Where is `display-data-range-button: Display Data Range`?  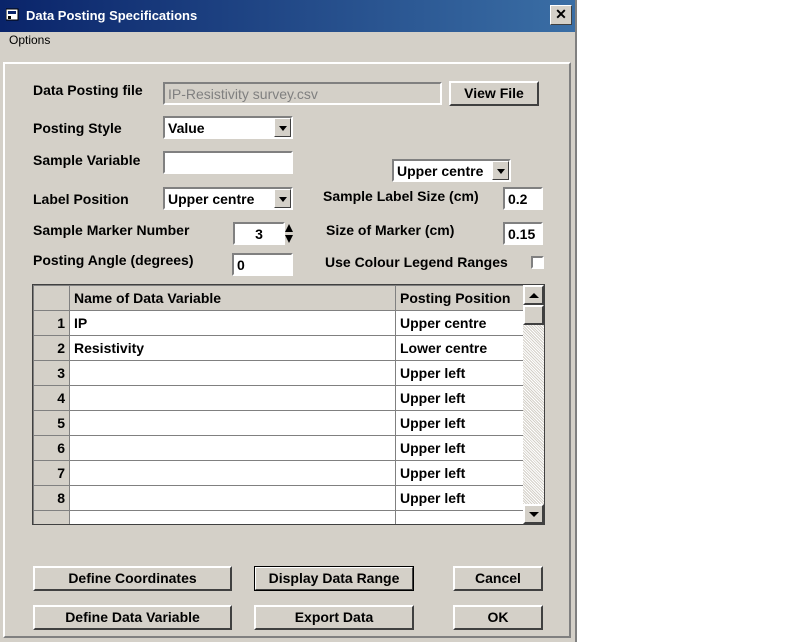
display-data-range-button: Display Data Range is located at coordinates (334, 578).